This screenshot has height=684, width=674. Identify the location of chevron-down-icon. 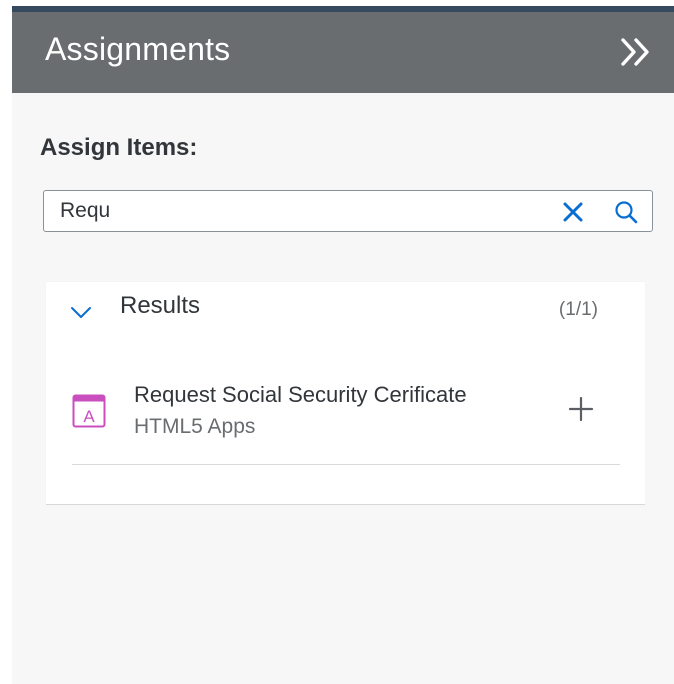
(81, 312).